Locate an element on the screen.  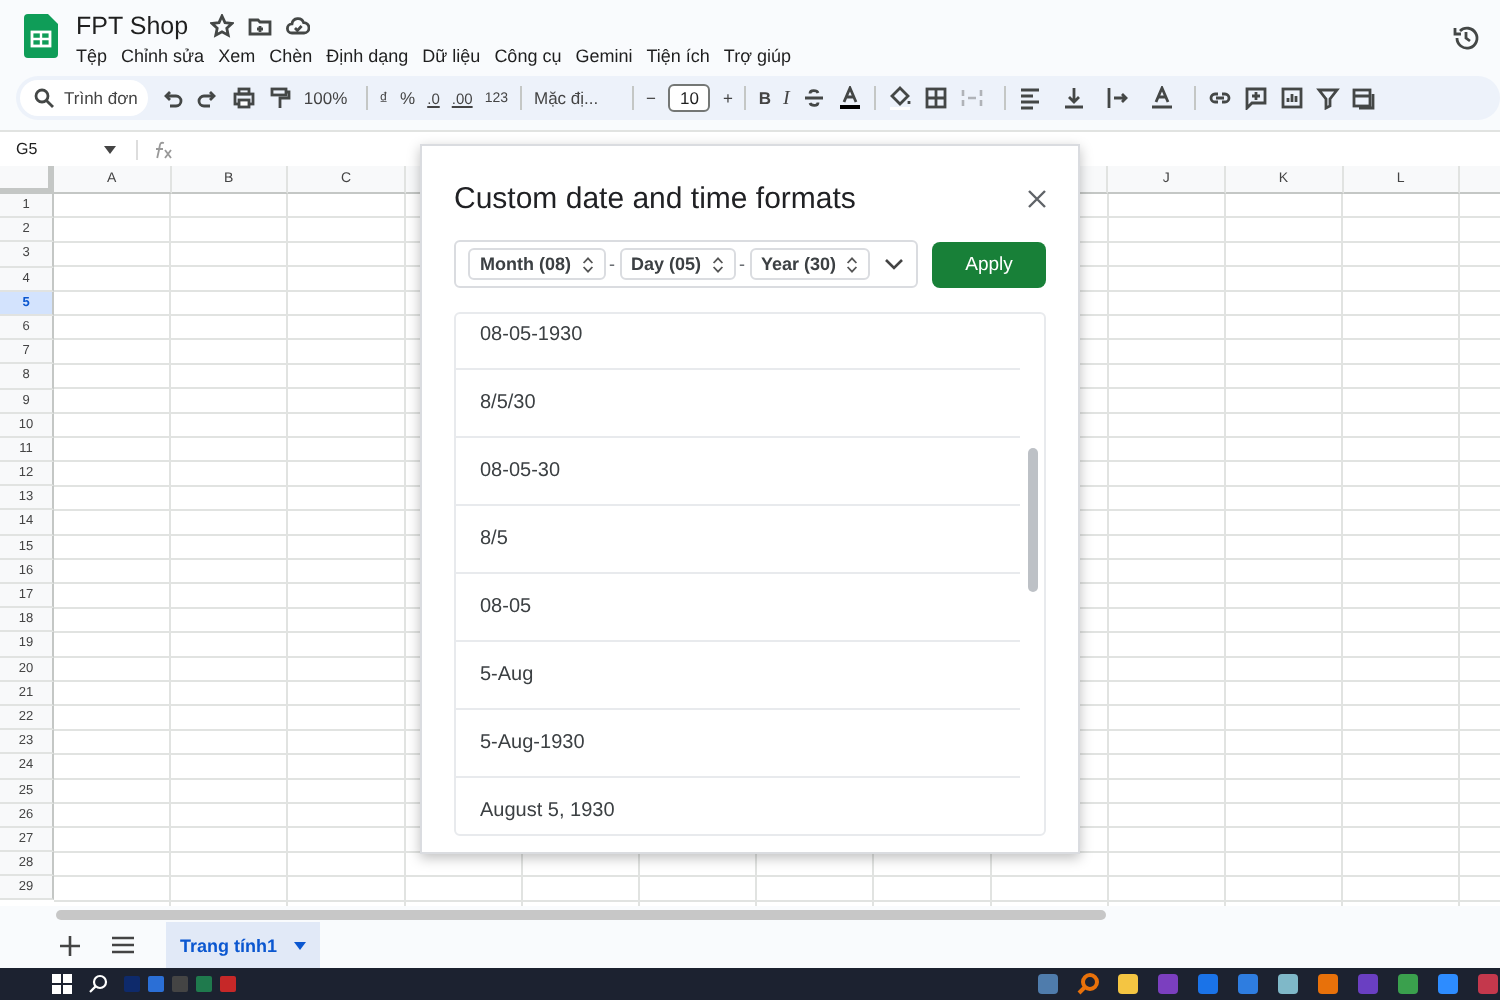
format-builder-field: Month (08) - Day (05) - Year (30) is located at coordinates (686, 264).